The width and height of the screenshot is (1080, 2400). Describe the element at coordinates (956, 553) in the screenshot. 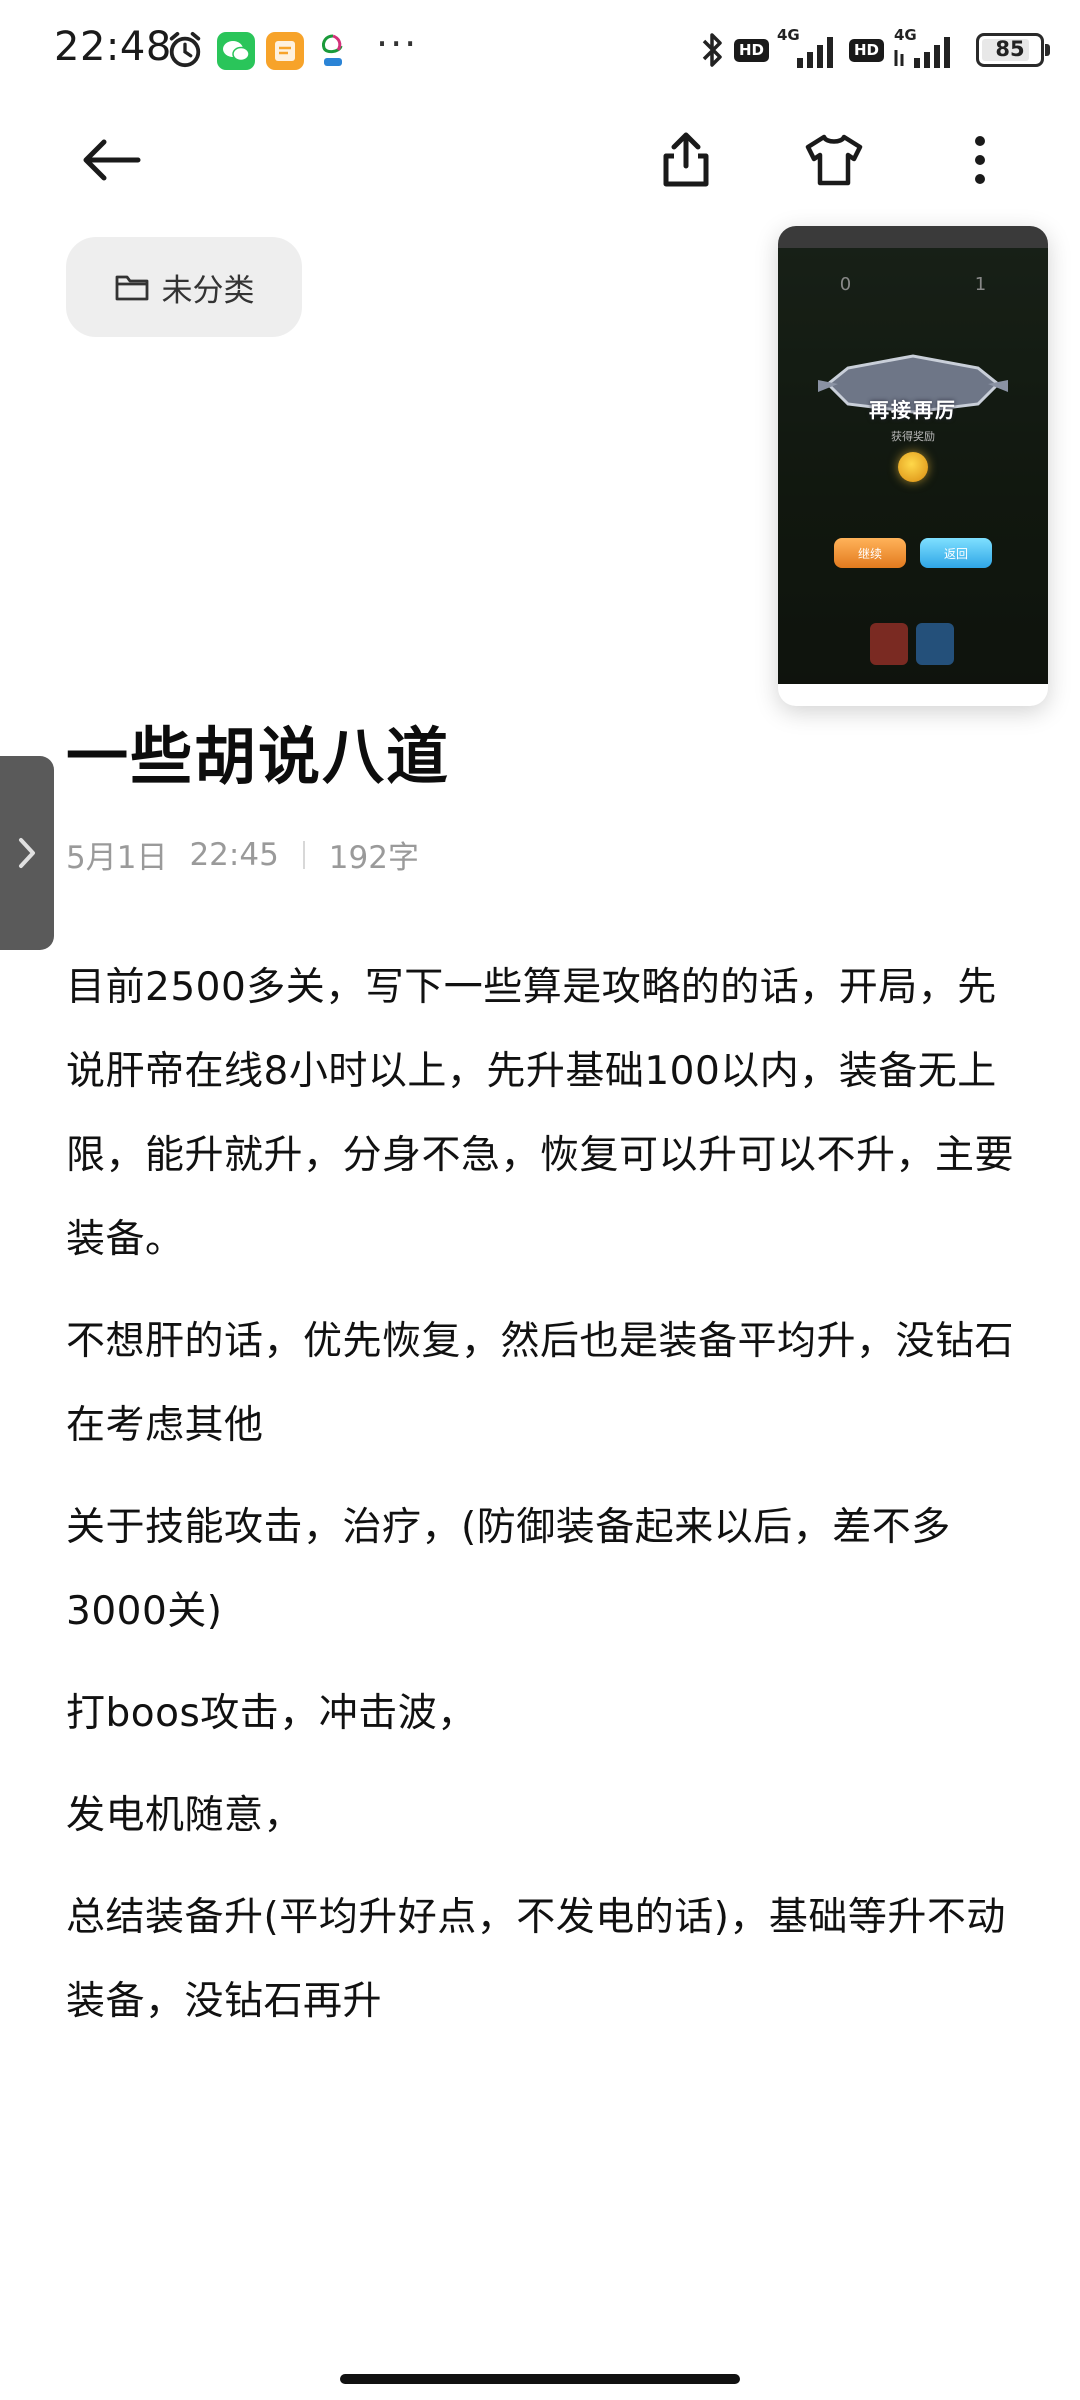

I see `thumbnail-return-button: 返回` at that location.